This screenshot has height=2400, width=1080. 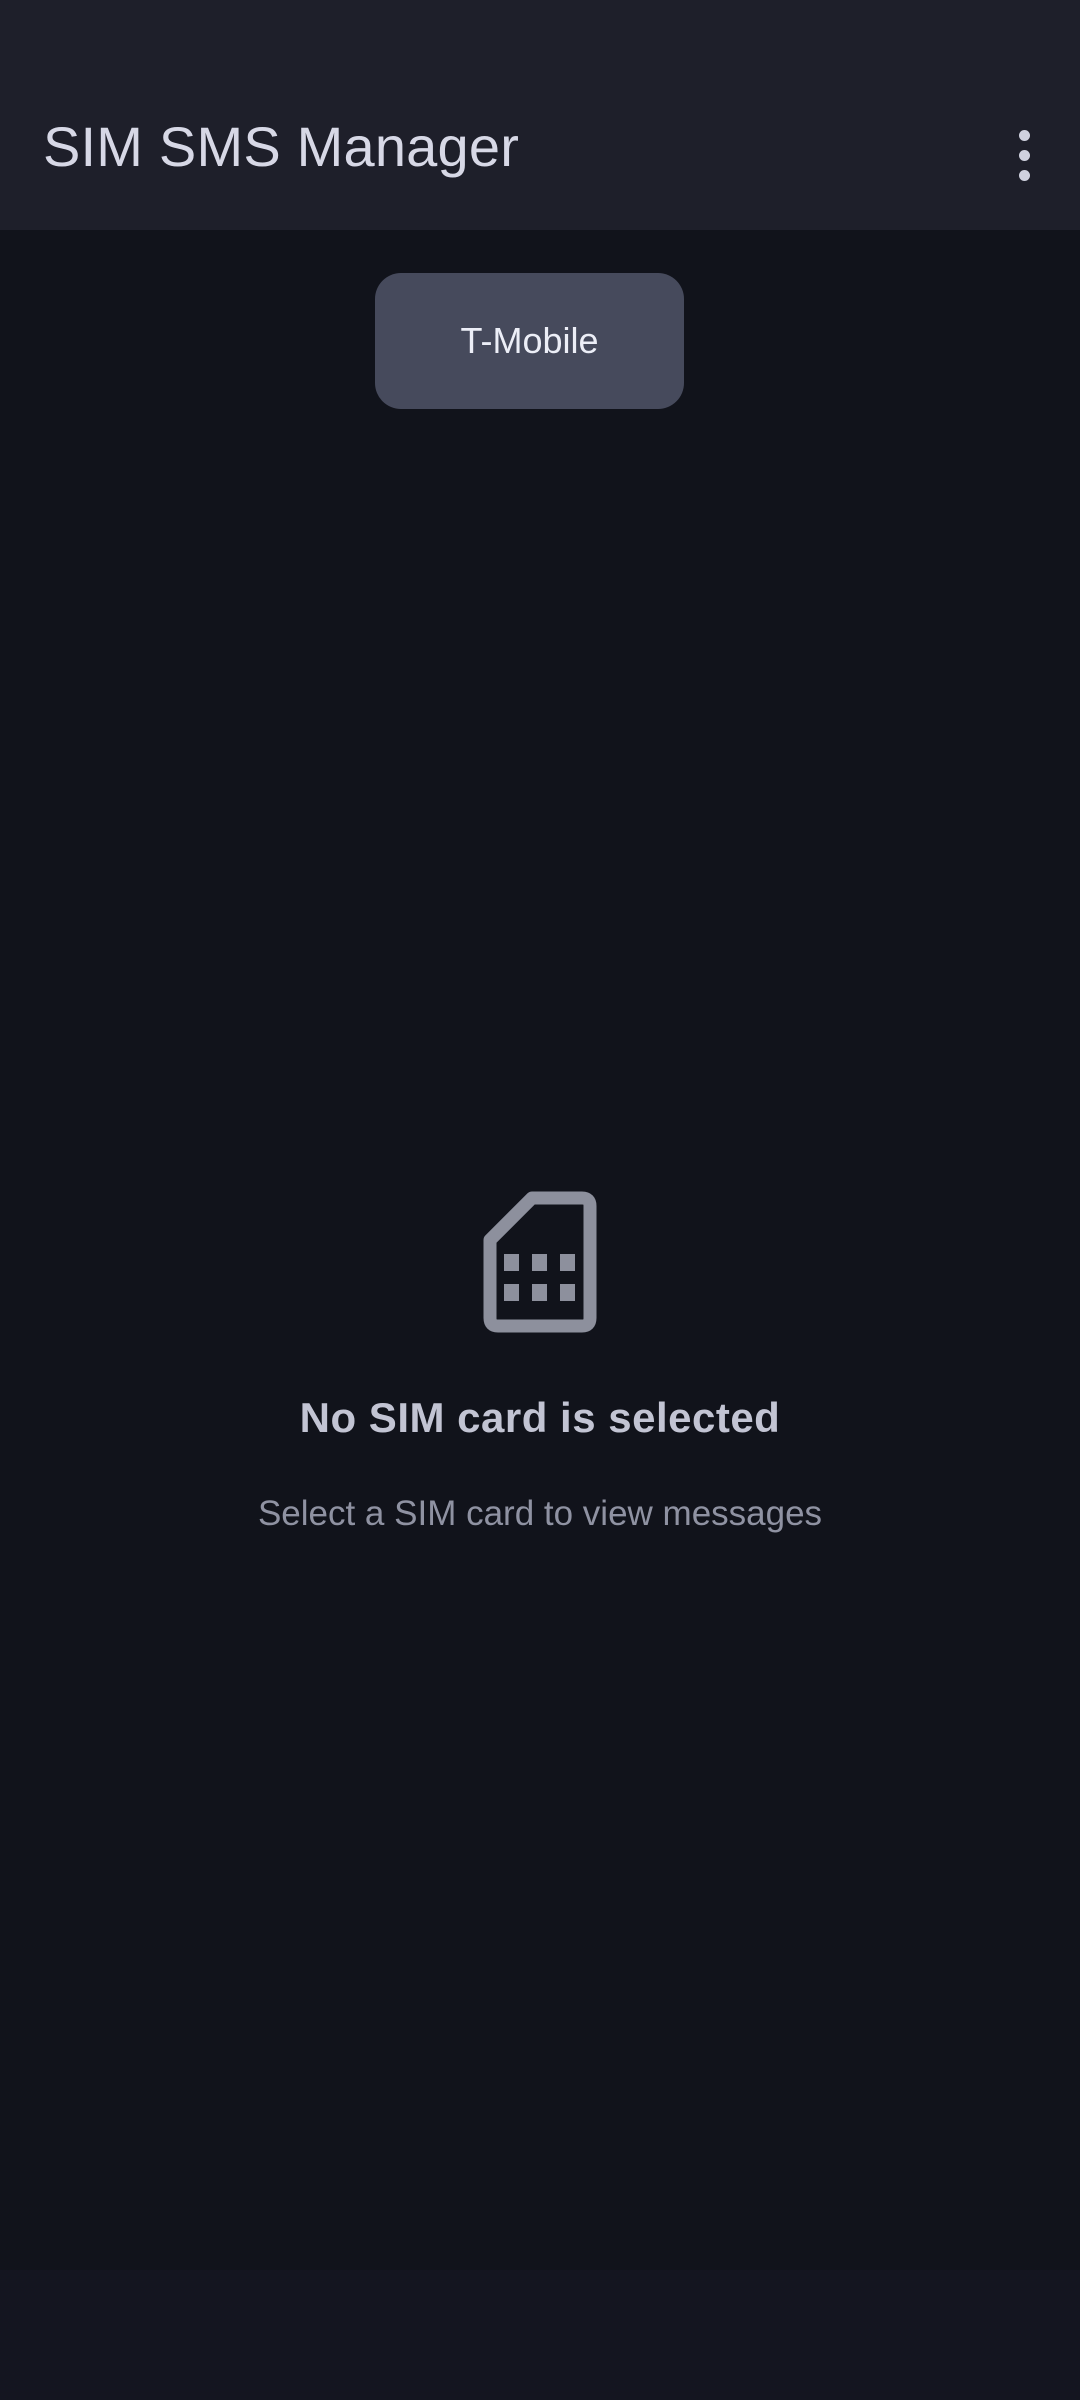 I want to click on navigation-bar, so click(x=540, y=2335).